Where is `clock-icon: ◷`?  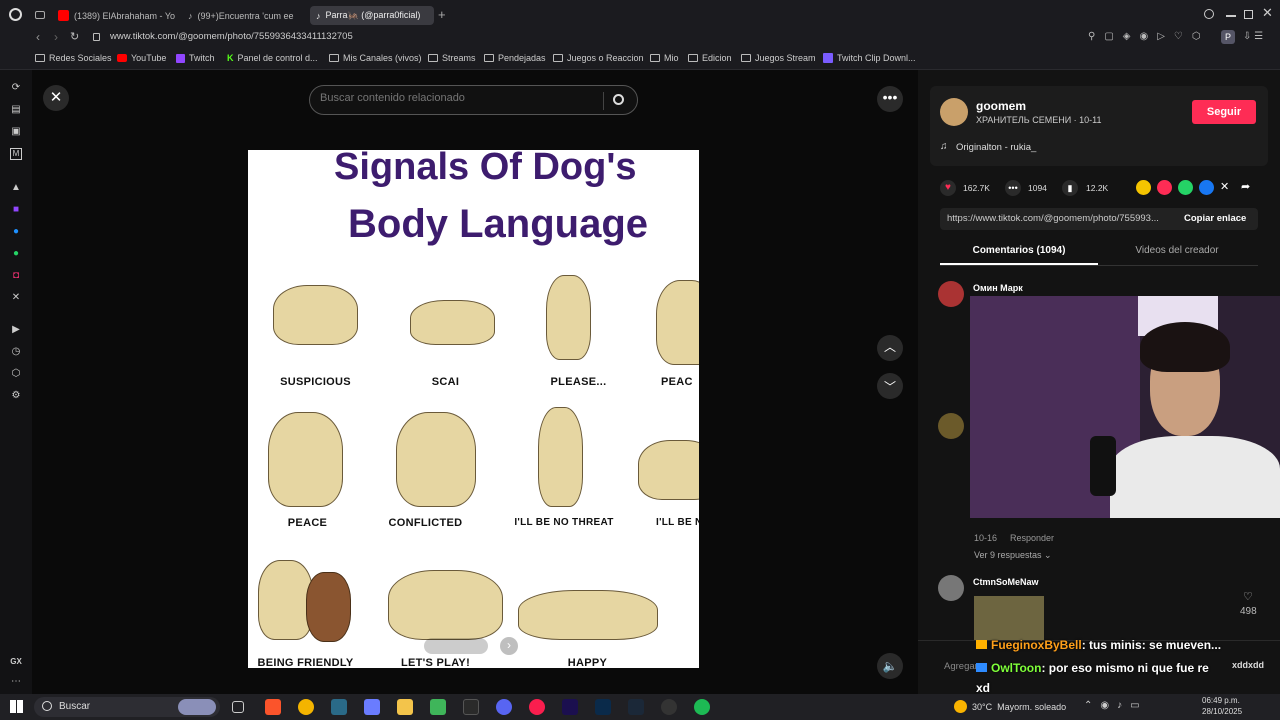 clock-icon: ◷ is located at coordinates (16, 352).